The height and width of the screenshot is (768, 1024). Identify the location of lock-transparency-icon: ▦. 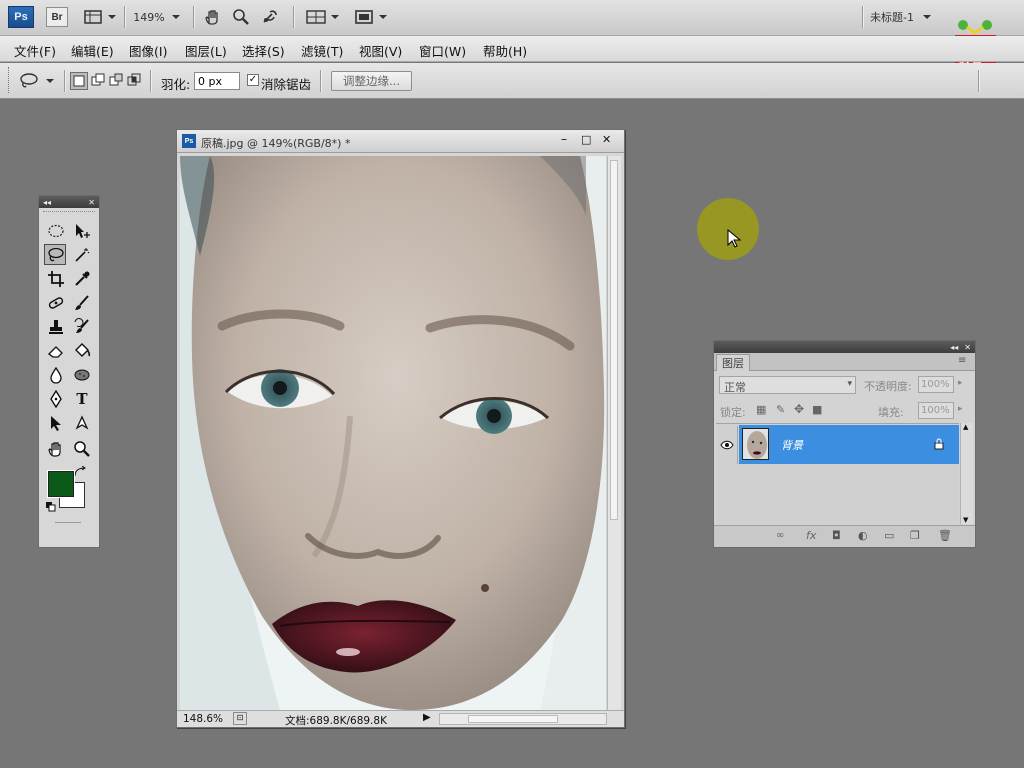
(761, 409).